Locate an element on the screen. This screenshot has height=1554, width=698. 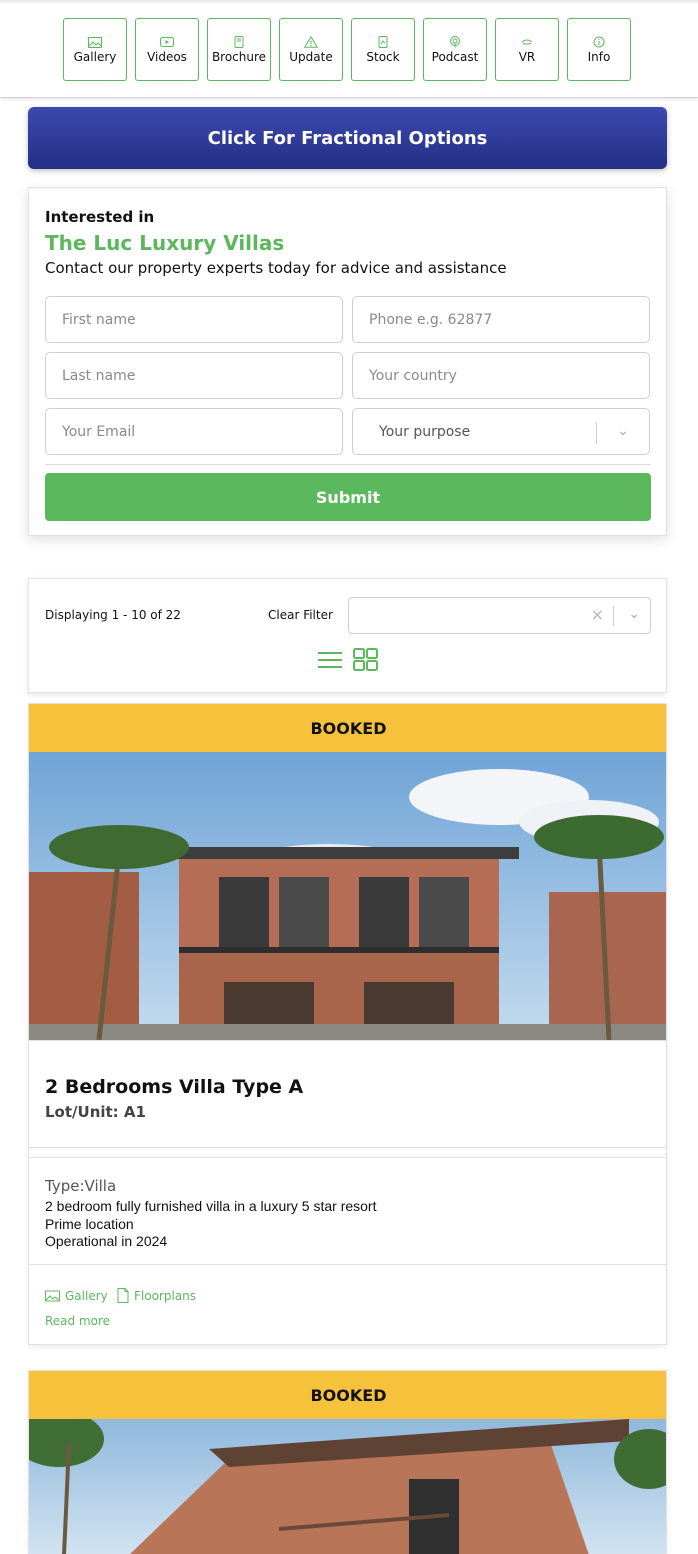
read-more-label: Read more is located at coordinates (78, 1321).